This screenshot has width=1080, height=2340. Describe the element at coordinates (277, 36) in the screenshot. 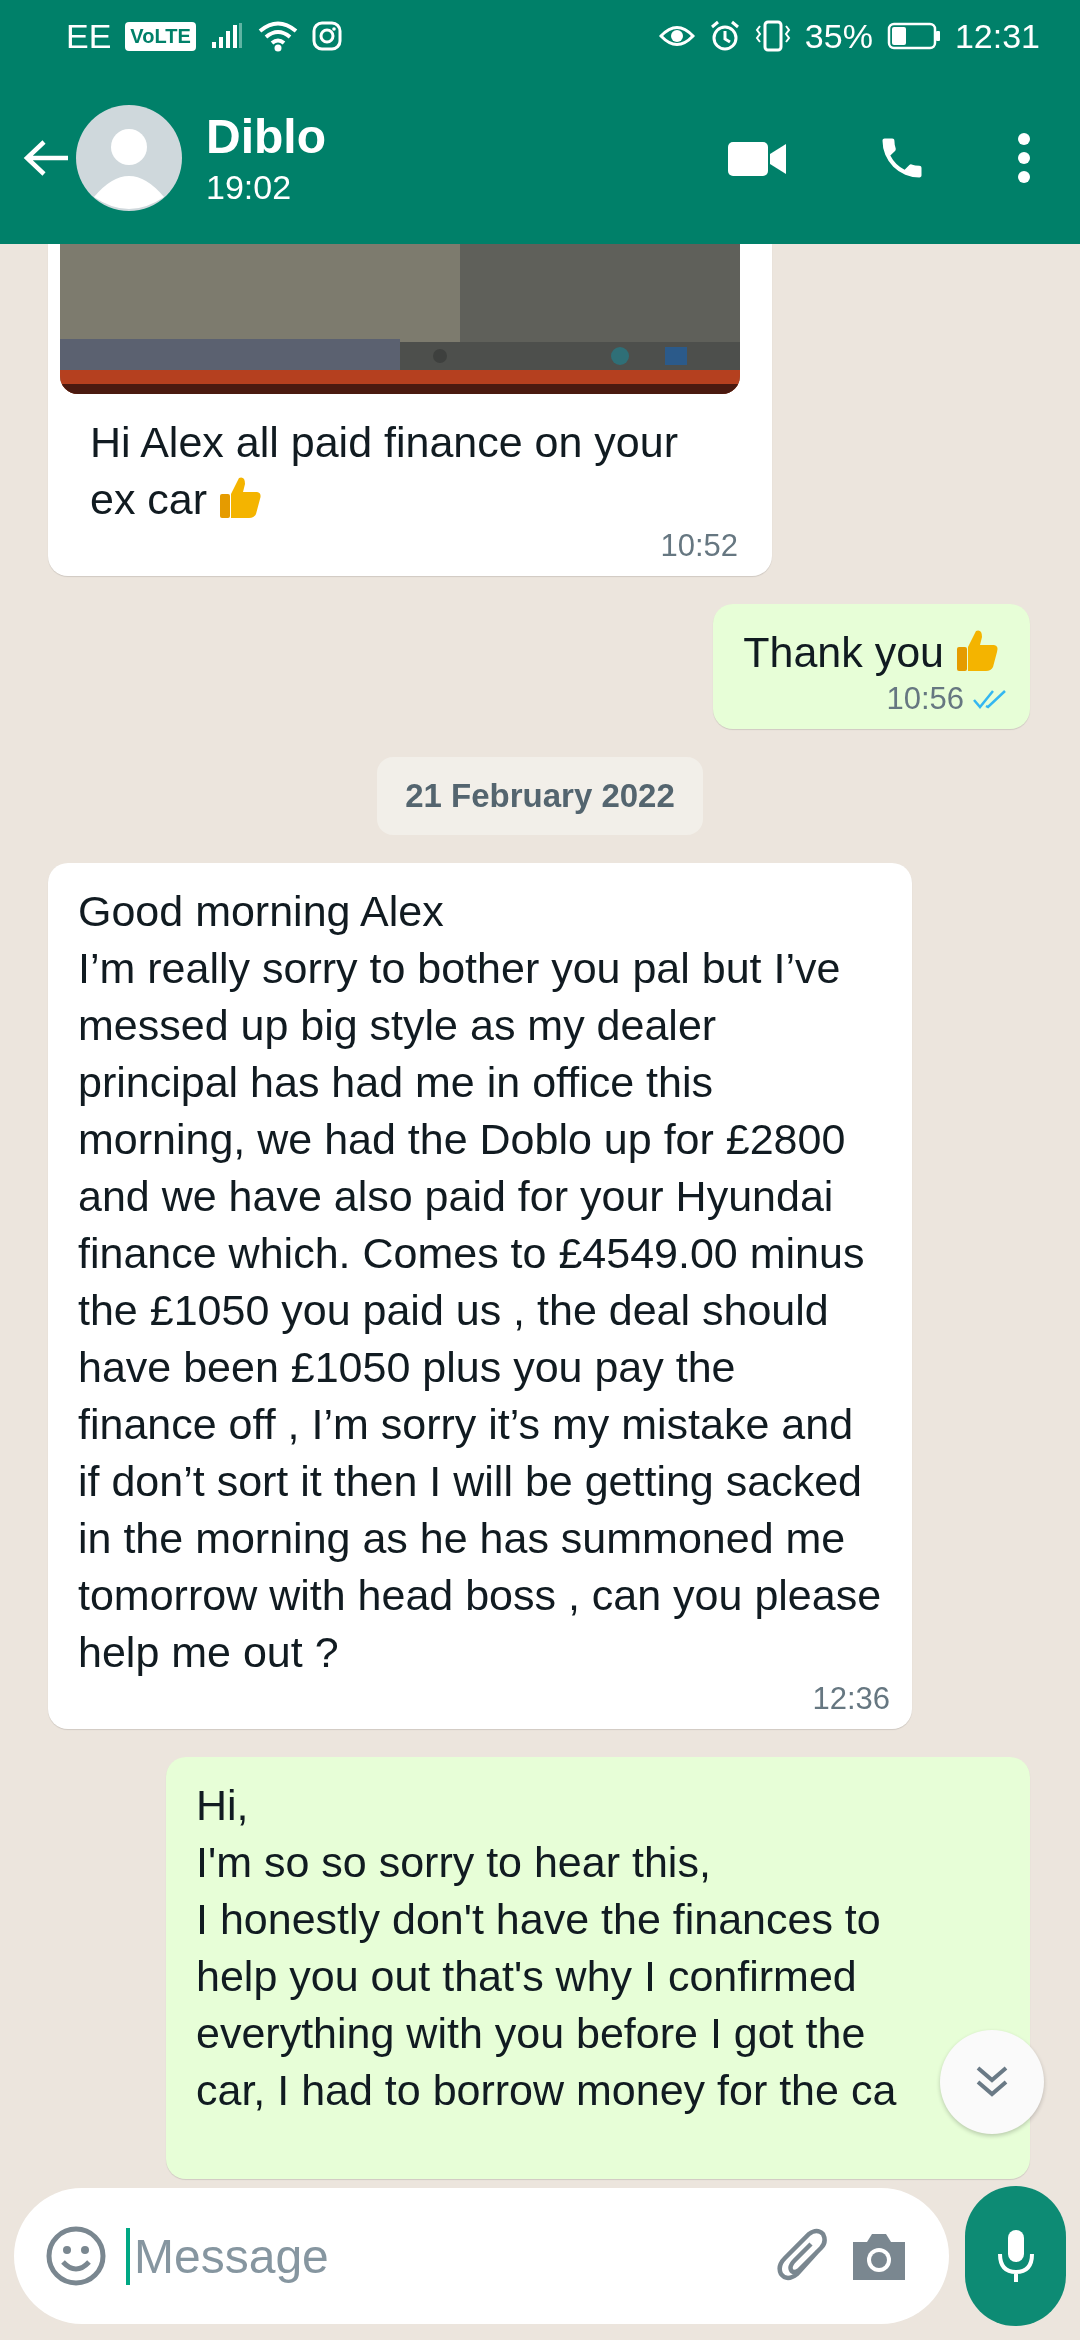

I see `wifi-icon` at that location.